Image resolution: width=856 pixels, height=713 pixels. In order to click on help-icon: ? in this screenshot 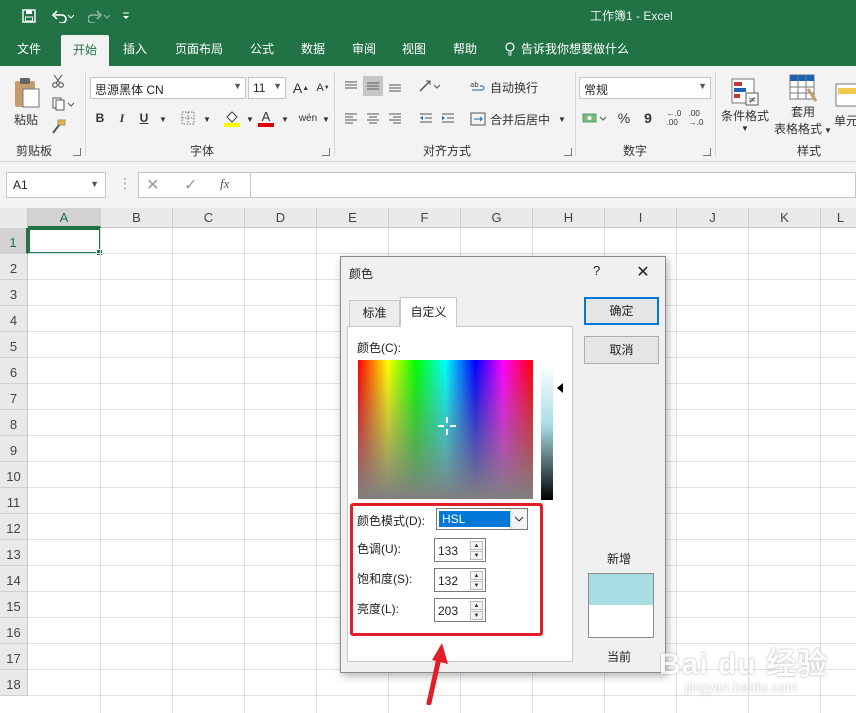, I will do `click(596, 270)`.